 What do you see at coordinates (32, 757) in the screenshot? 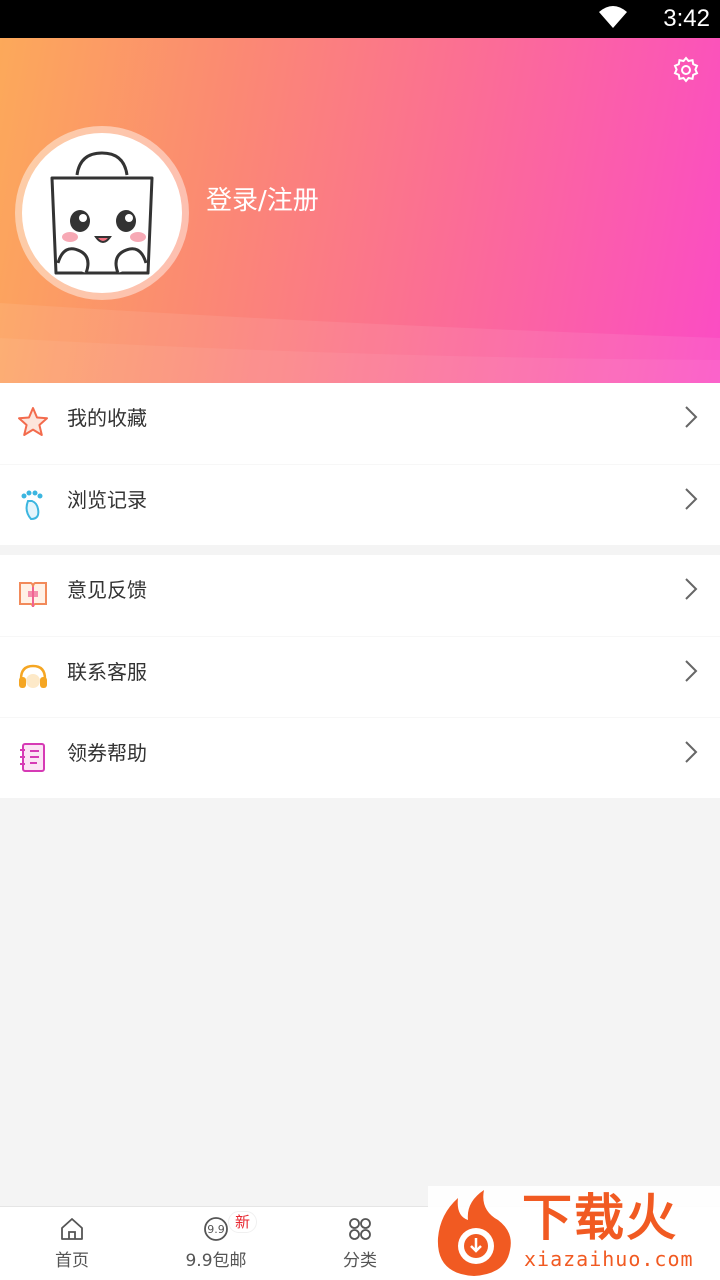
I see `notebook-icon` at bounding box center [32, 757].